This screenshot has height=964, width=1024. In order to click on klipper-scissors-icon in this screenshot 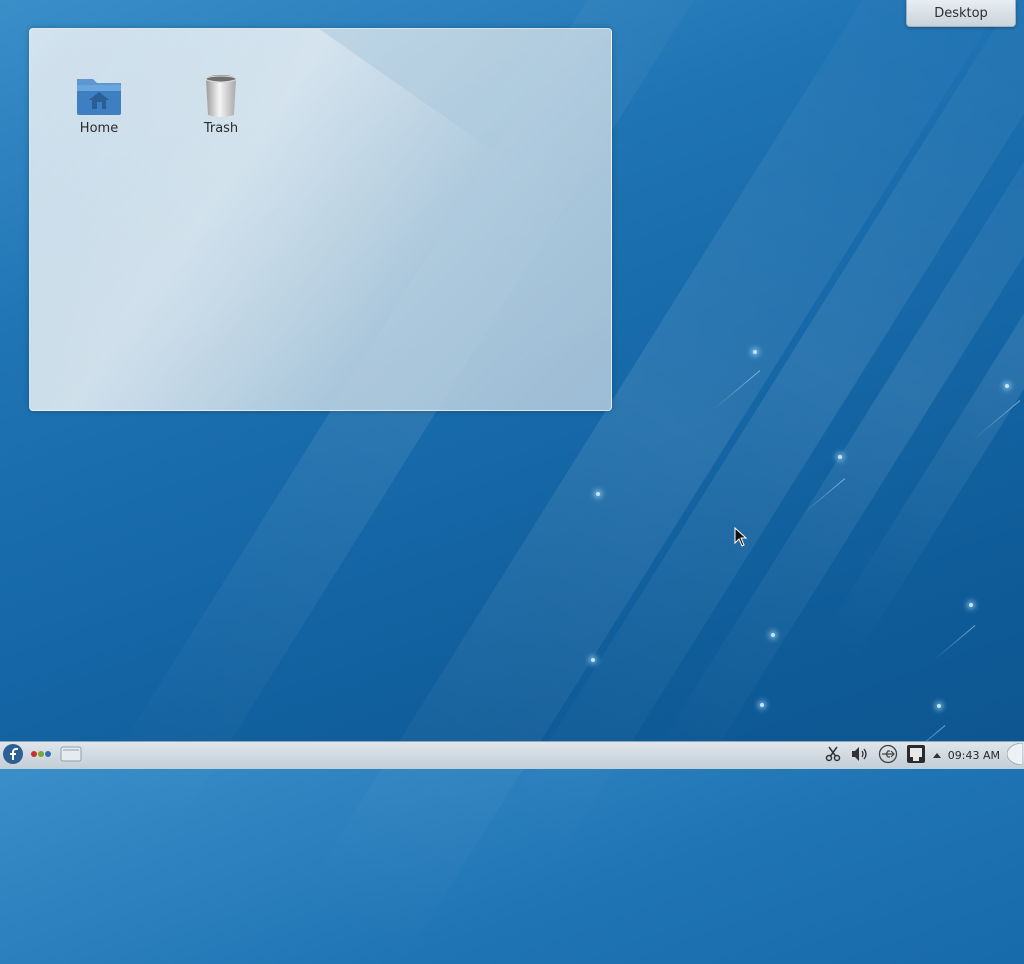, I will do `click(833, 756)`.